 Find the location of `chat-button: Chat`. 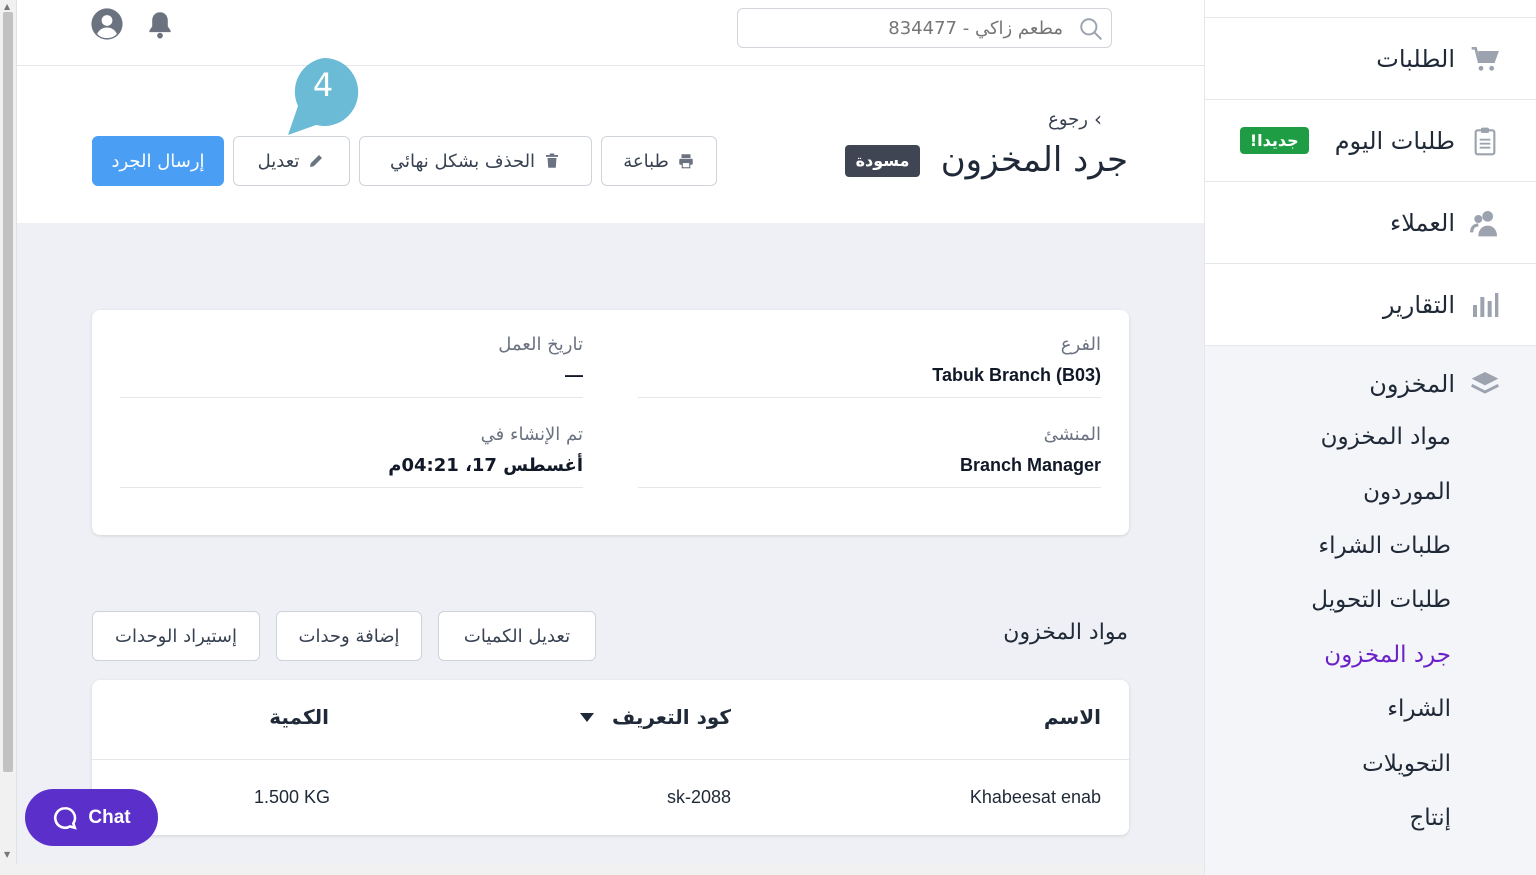

chat-button: Chat is located at coordinates (91, 817).